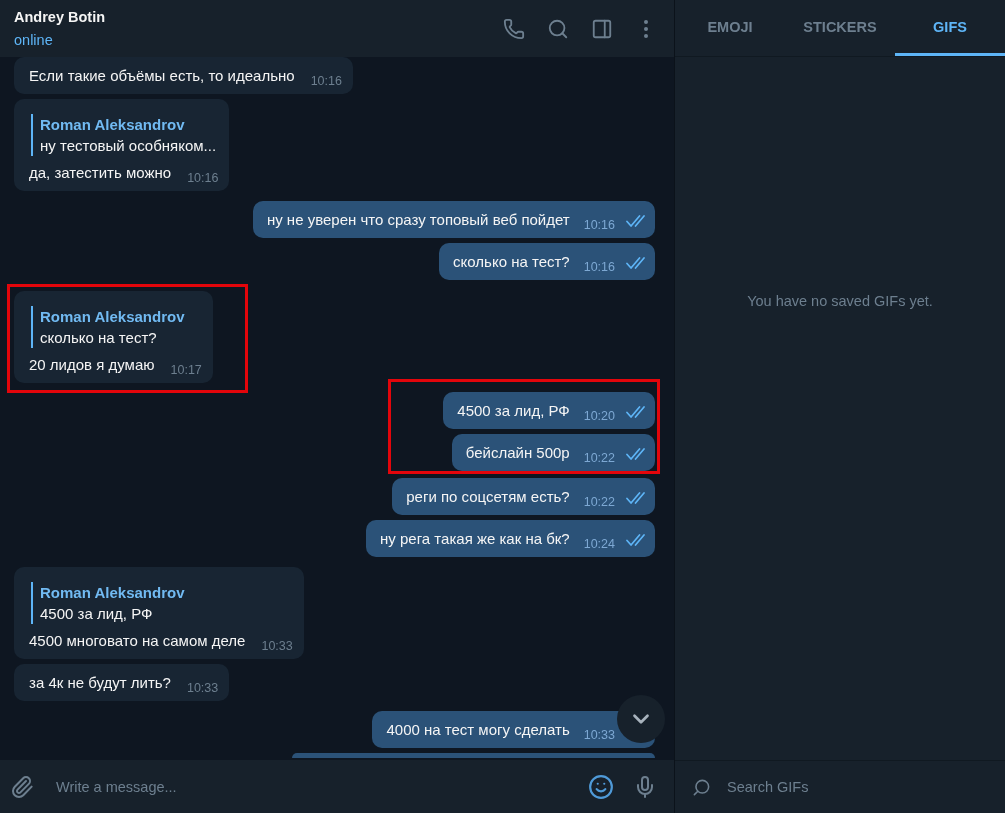 This screenshot has height=813, width=1005. Describe the element at coordinates (186, 370) in the screenshot. I see `message-time: 10:17` at that location.